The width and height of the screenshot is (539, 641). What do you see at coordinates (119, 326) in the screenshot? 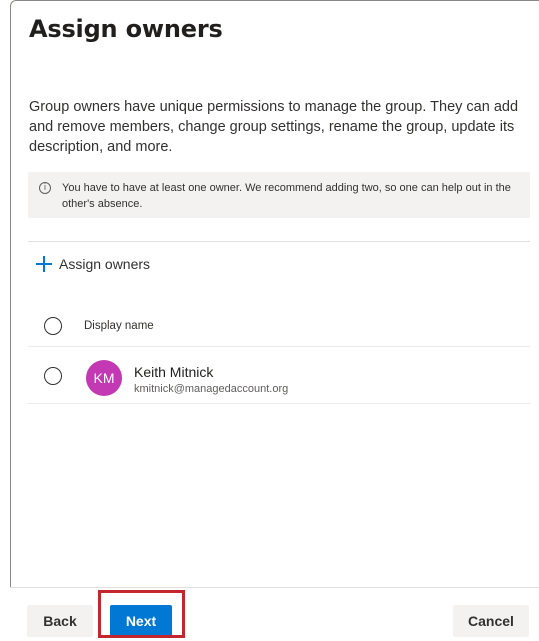
I see `column-header-display-name: Display name` at bounding box center [119, 326].